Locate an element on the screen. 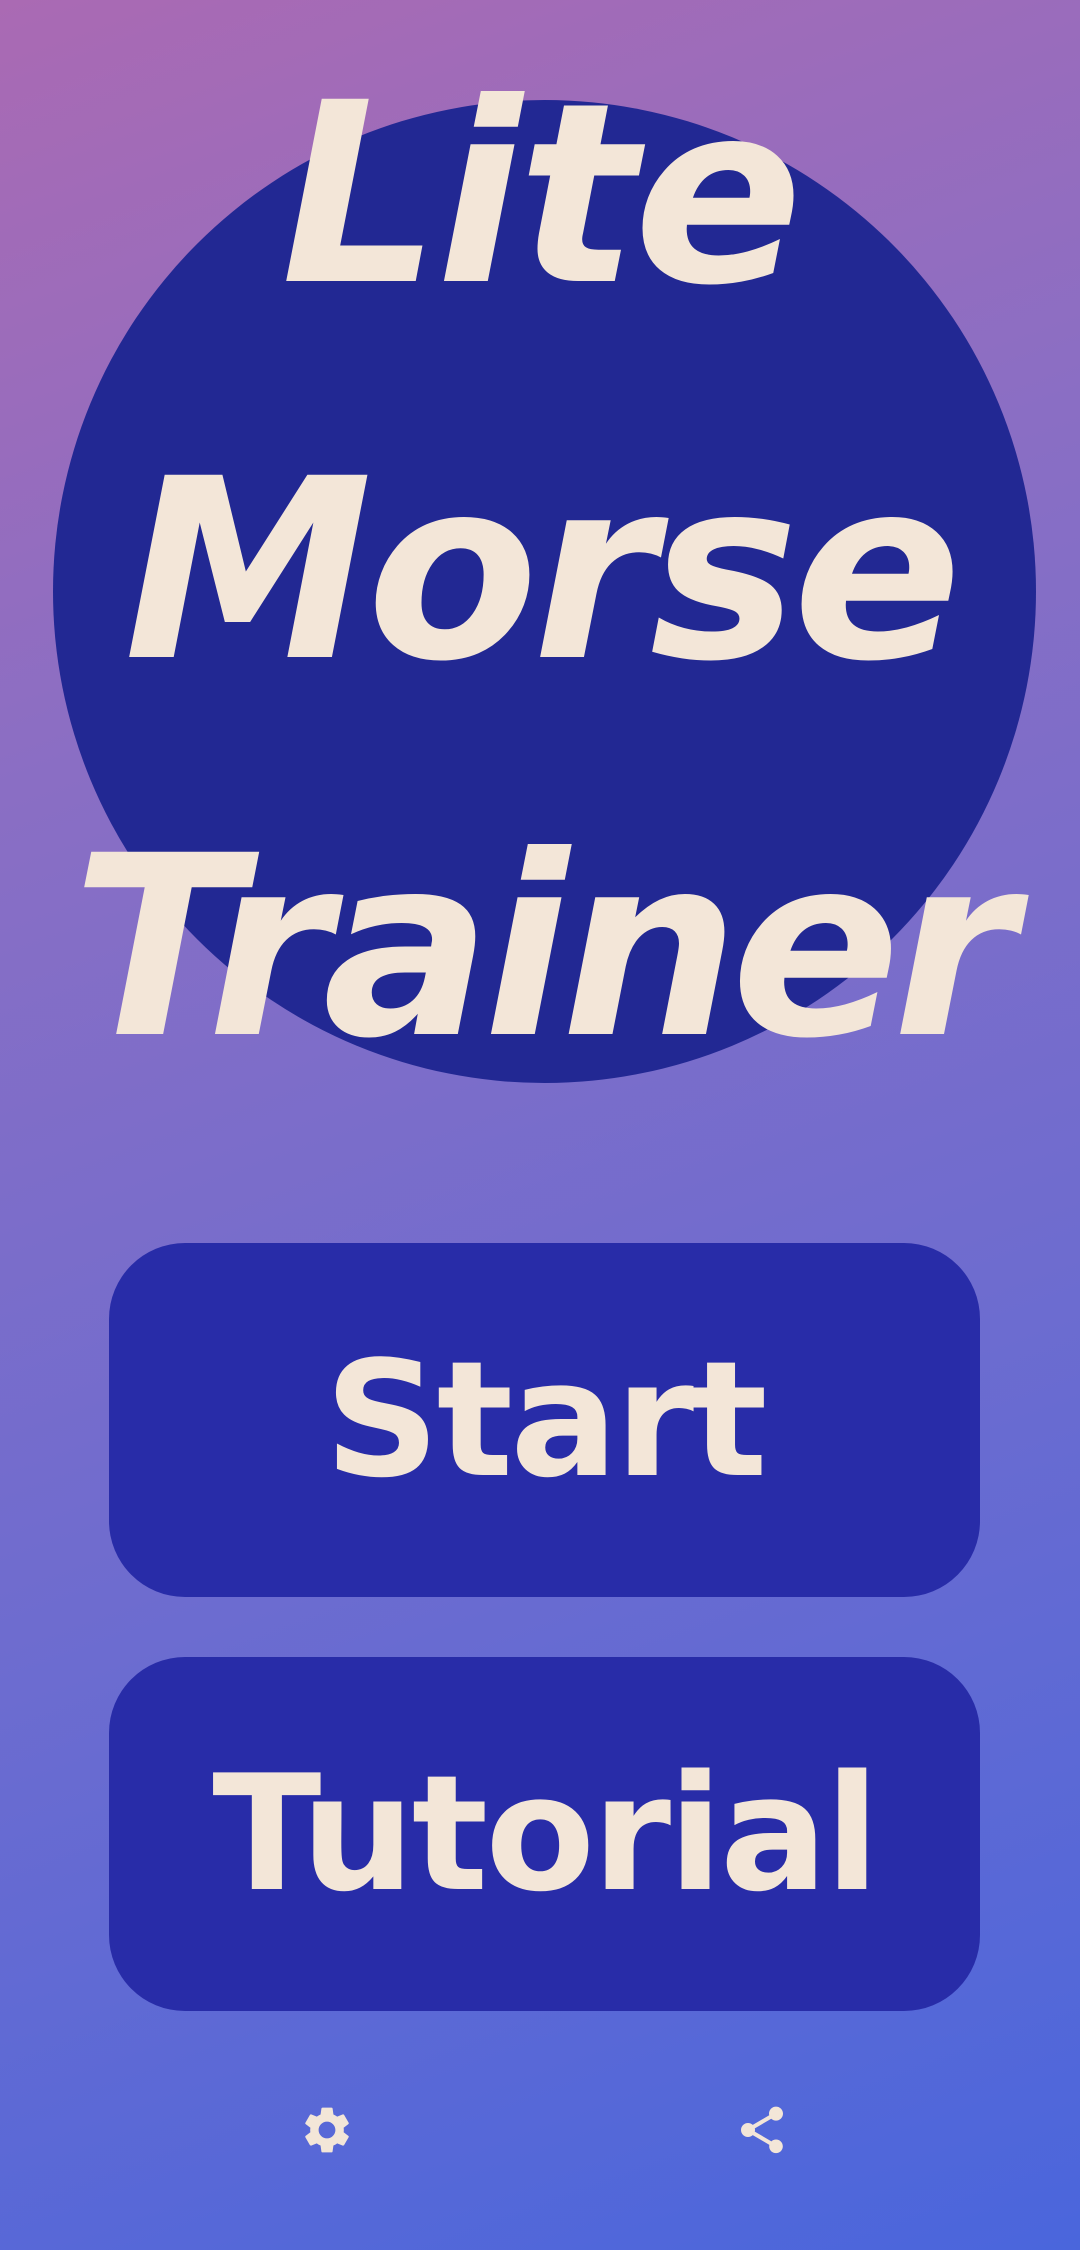 The width and height of the screenshot is (1080, 2250). share-icon is located at coordinates (762, 2130).